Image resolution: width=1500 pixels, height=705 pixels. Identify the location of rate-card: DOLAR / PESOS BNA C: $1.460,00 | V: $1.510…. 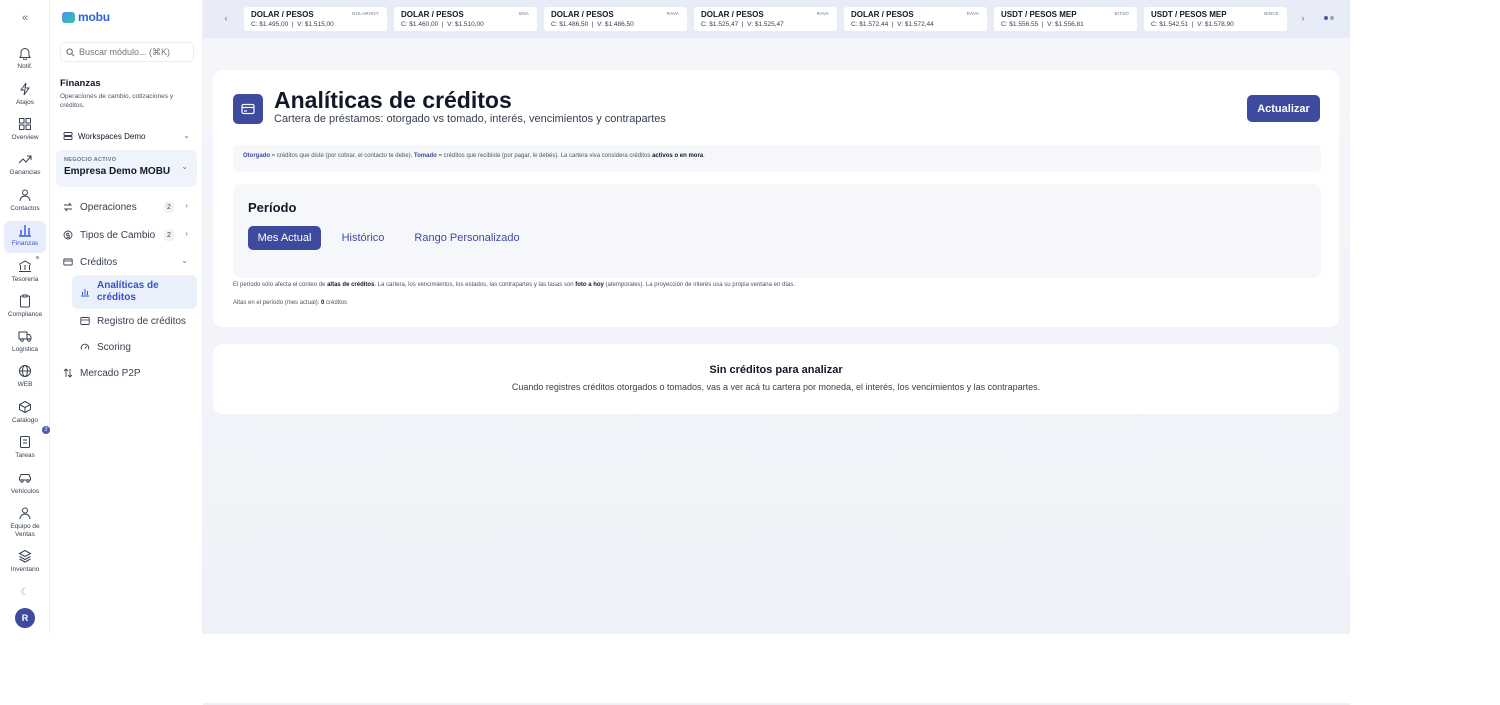
(465, 19).